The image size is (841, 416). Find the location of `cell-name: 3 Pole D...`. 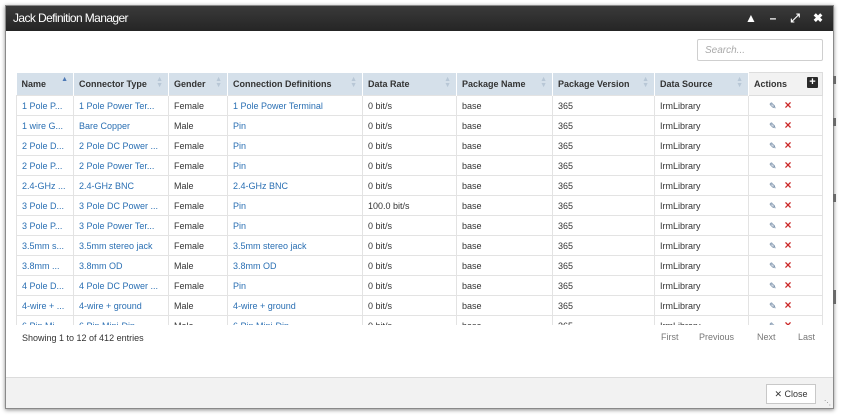

cell-name: 3 Pole D... is located at coordinates (45, 205).